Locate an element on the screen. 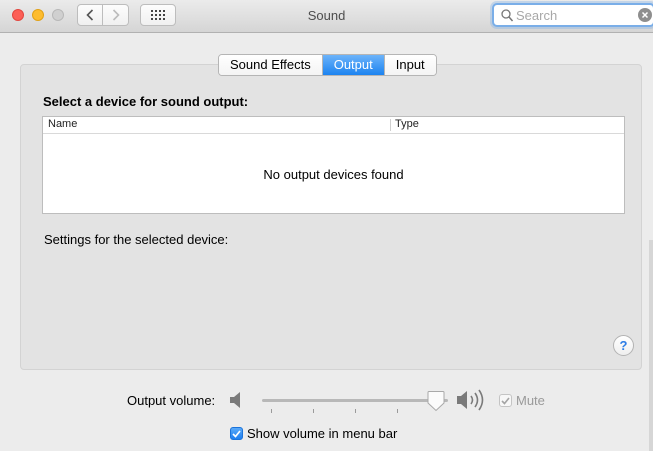 The image size is (653, 451). tab-sound-effects: Sound Effects is located at coordinates (270, 65).